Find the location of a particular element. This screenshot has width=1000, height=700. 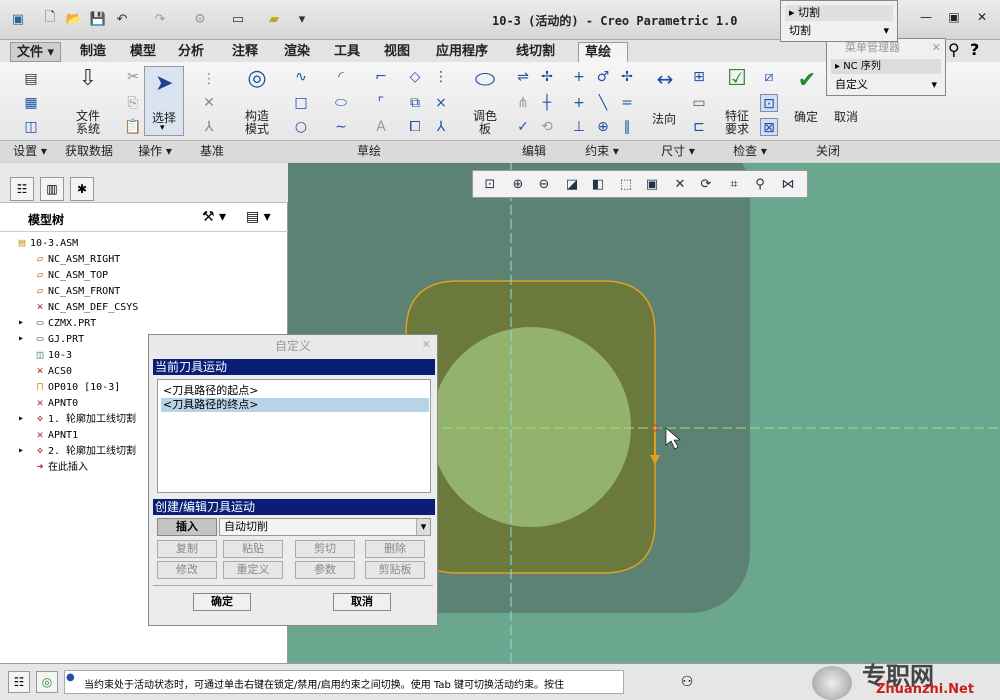

parallel-icon: ∥ is located at coordinates (627, 127).